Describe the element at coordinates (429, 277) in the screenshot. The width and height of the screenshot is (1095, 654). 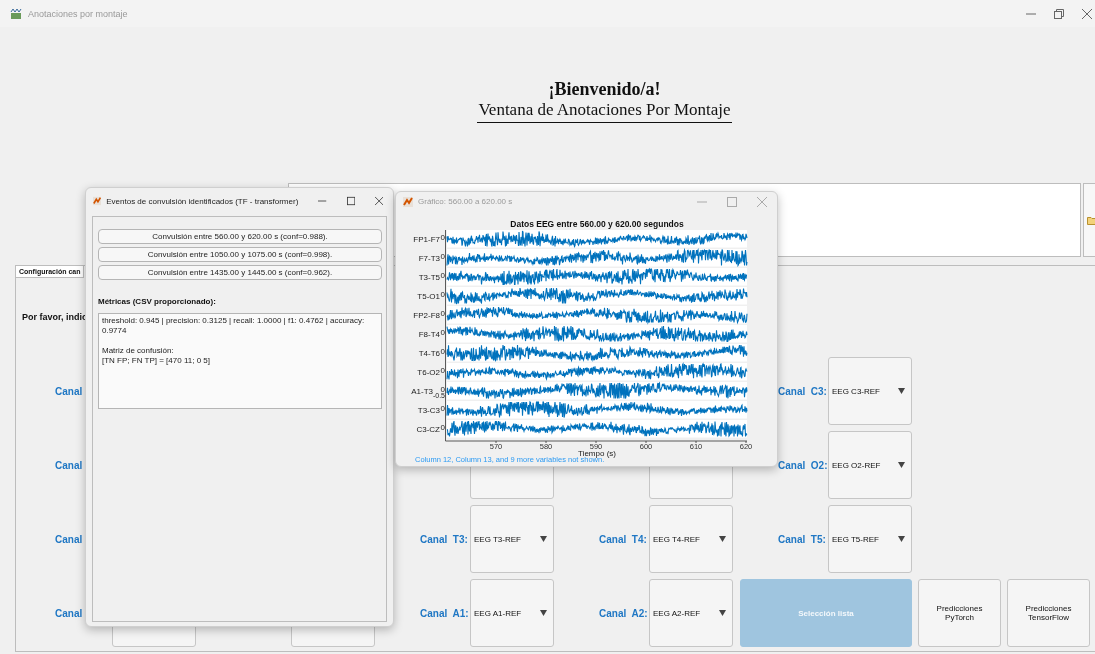
I see `channel-label: T3-T5` at that location.